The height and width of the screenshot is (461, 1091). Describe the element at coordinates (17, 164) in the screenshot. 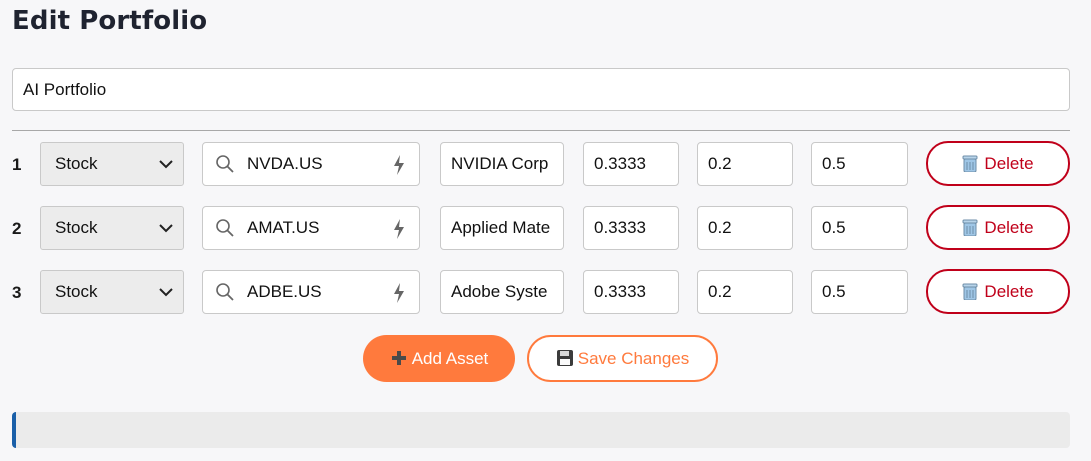

I see `row-number: 1` at that location.